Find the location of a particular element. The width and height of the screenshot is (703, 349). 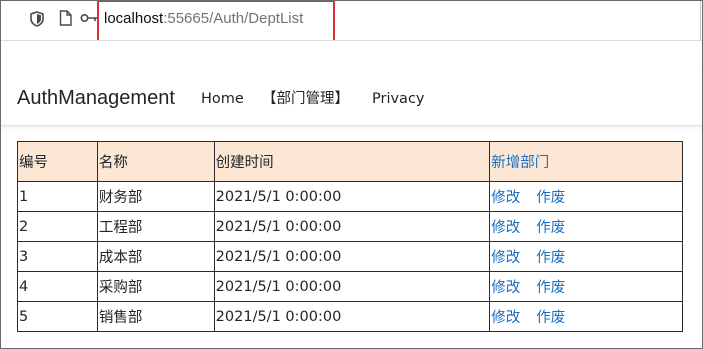

cell-name: 销售部 is located at coordinates (155, 316).